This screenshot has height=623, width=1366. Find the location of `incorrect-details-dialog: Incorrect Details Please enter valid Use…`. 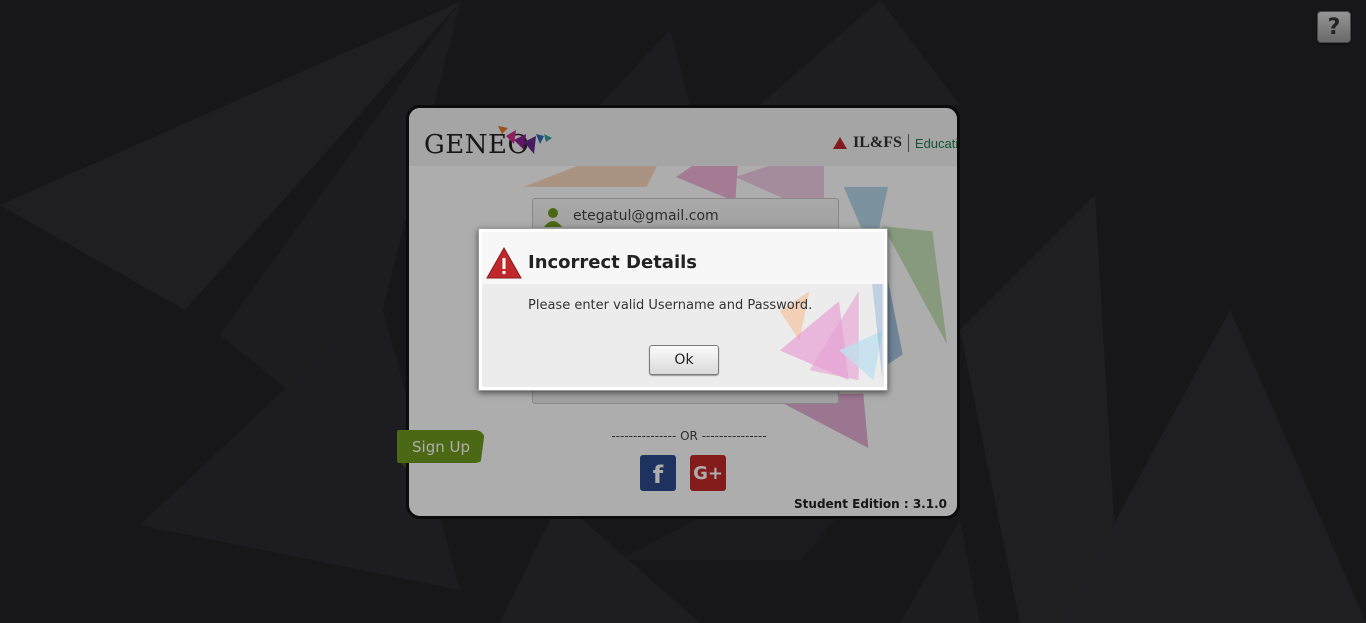

incorrect-details-dialog: Incorrect Details Please enter valid Use… is located at coordinates (683, 309).